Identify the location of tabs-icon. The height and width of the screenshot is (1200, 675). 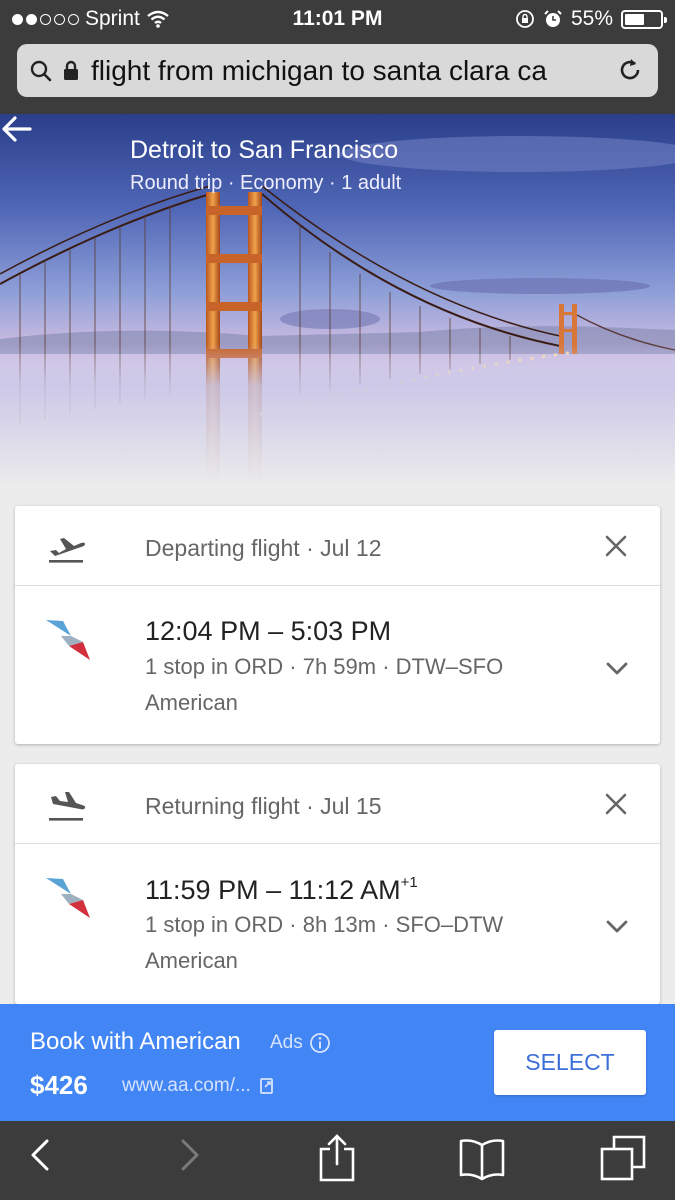
(624, 1159).